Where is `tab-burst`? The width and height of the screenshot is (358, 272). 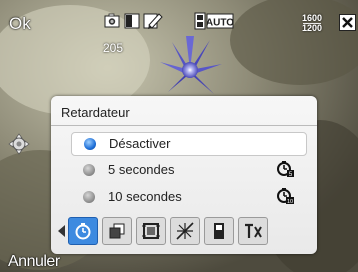 tab-burst is located at coordinates (117, 231).